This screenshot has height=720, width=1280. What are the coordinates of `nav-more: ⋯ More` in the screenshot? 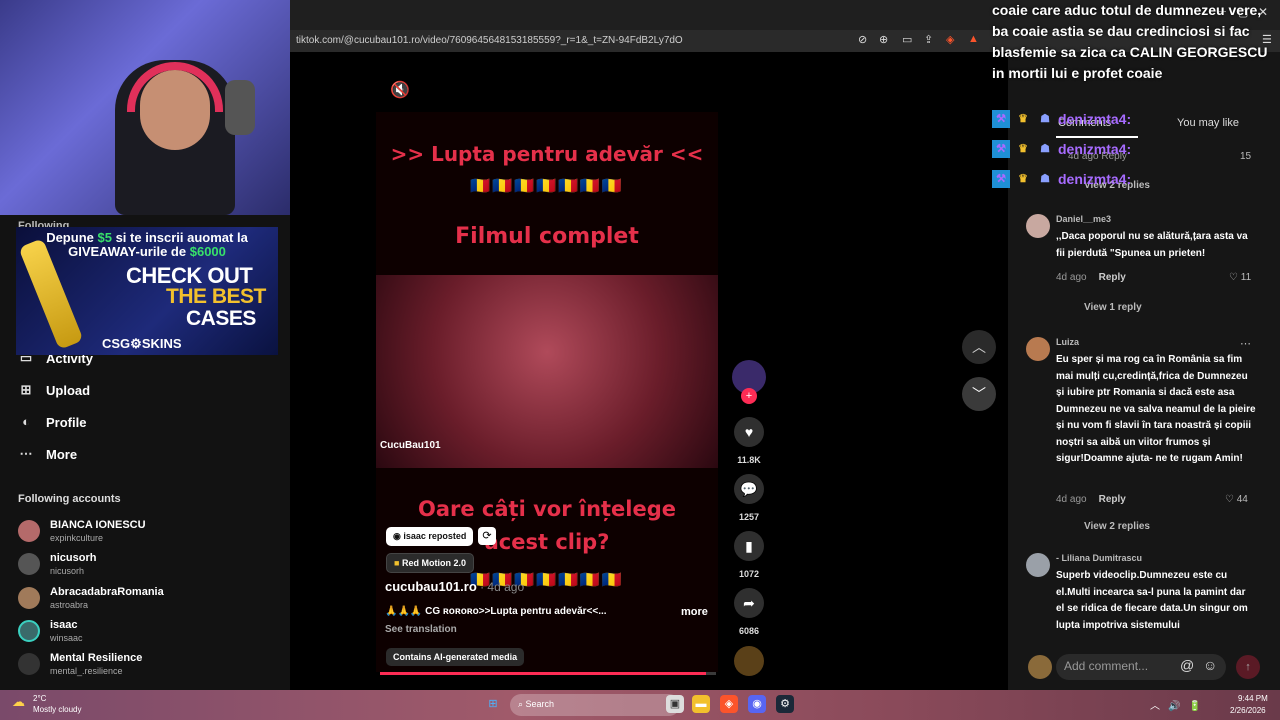 It's located at (48, 454).